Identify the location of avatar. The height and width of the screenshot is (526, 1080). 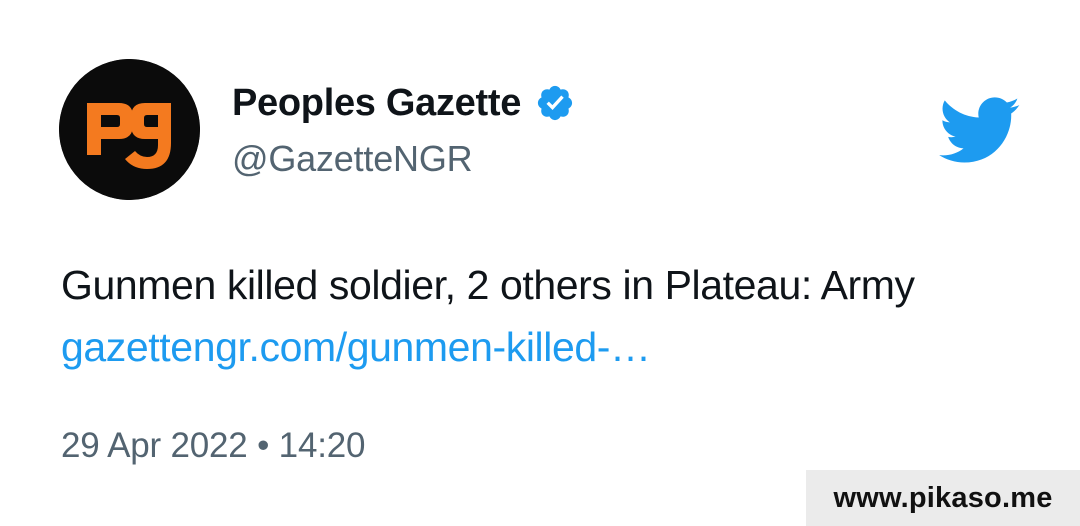
(129, 129).